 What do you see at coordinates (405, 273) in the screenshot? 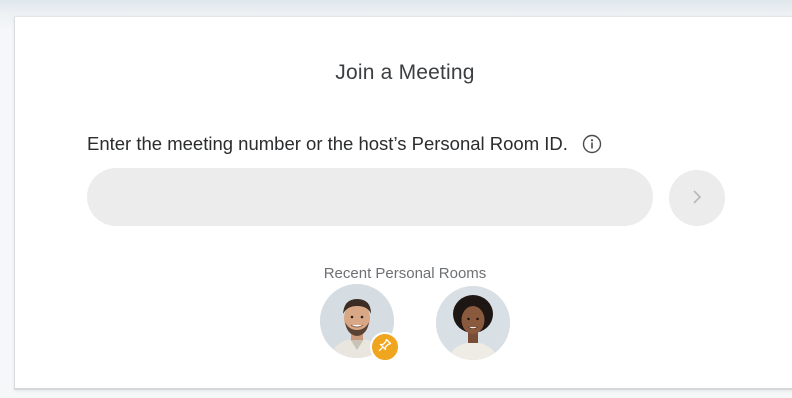
I see `recent-rooms-label: Recent Personal Rooms` at bounding box center [405, 273].